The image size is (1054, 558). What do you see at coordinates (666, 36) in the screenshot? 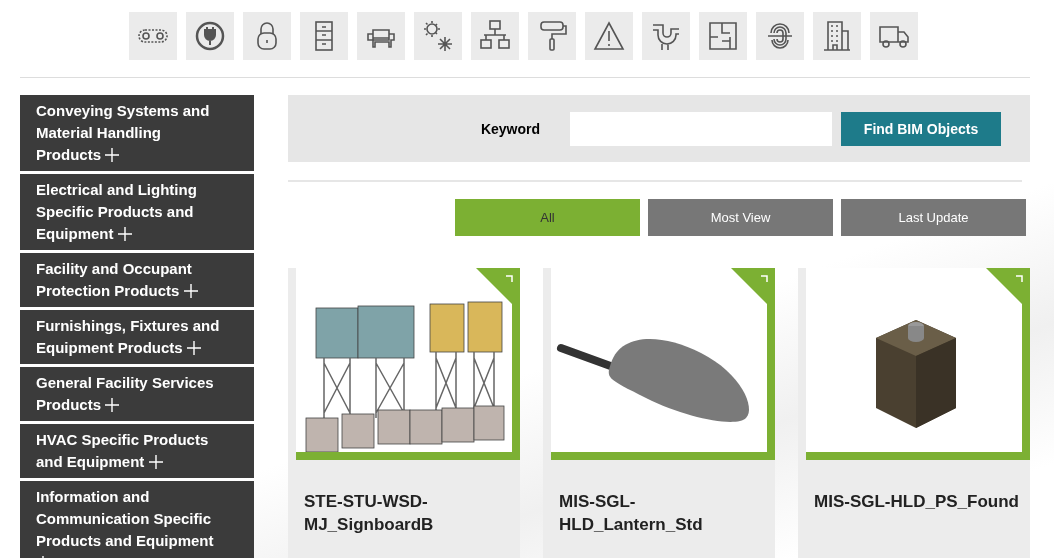
I see `pipe-tile` at bounding box center [666, 36].